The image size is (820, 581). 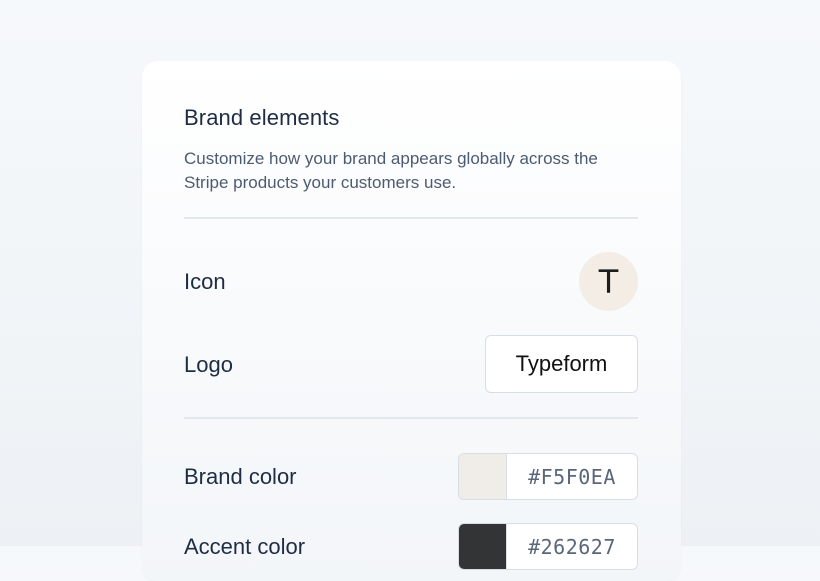 I want to click on accent-color-hex-input: #262627, so click(x=572, y=546).